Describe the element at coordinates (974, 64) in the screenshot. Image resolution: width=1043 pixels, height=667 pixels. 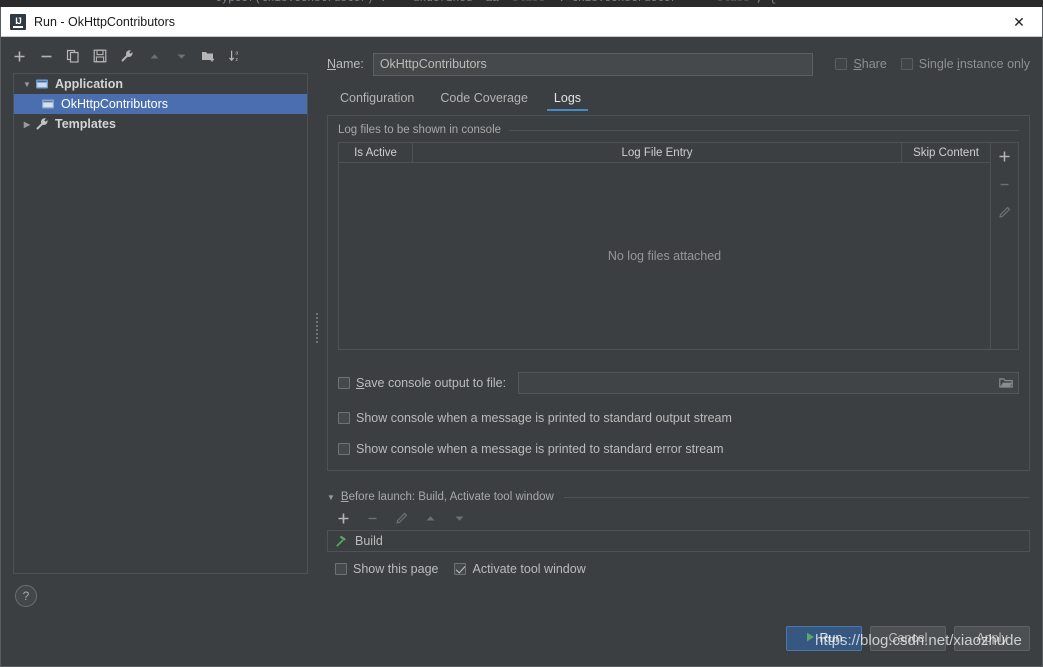
I see `single-instance-label: Single instance only` at that location.